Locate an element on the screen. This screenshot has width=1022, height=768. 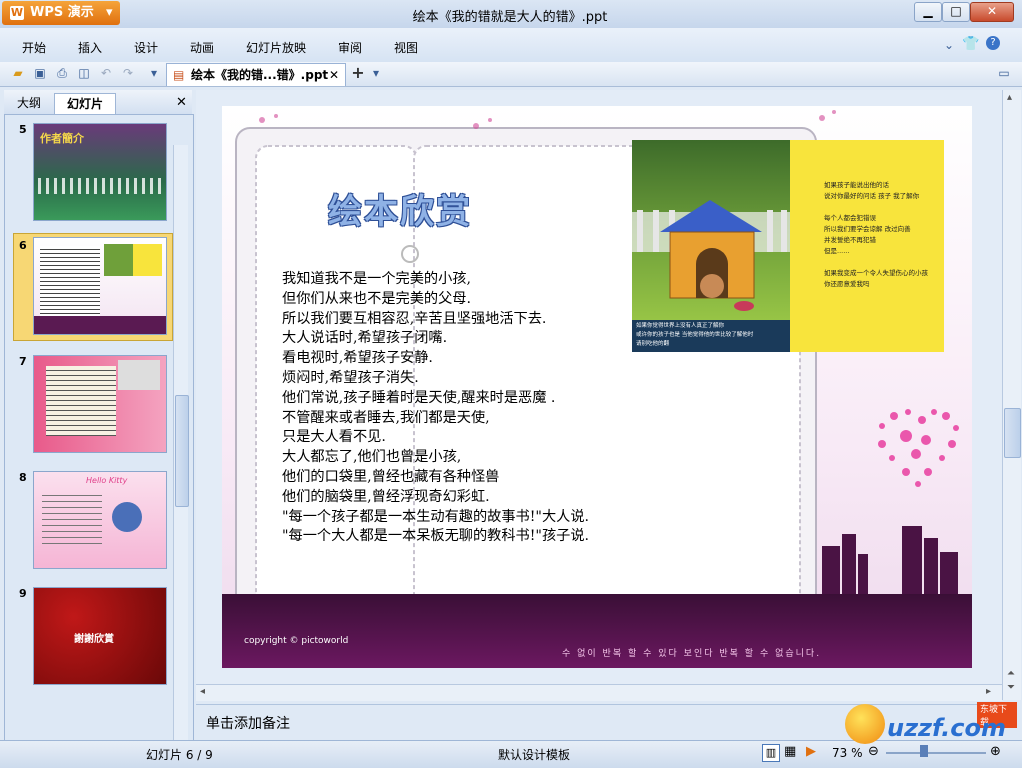
body-line: "每一个孩子都是一本生动有趣的故事书!"大人说. is located at coordinates (436, 516).